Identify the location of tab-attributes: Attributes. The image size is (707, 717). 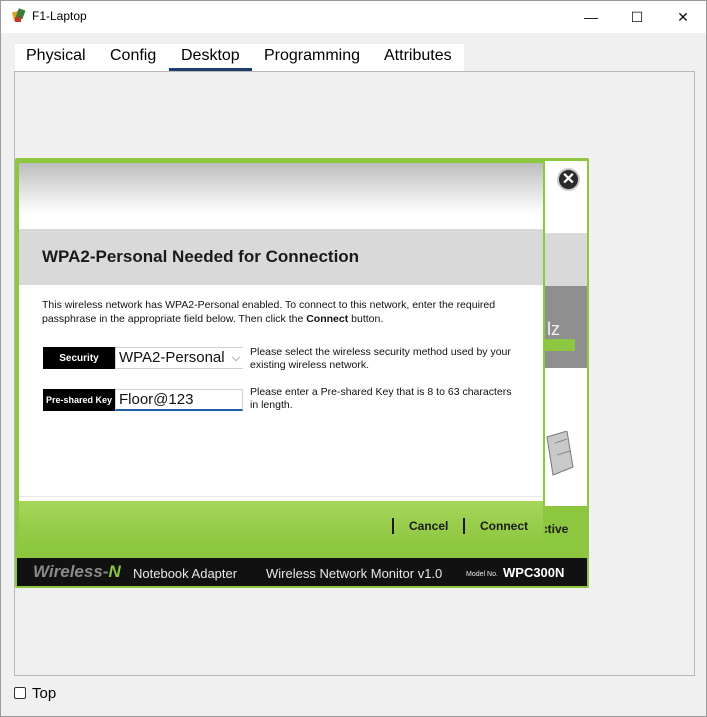
(418, 56).